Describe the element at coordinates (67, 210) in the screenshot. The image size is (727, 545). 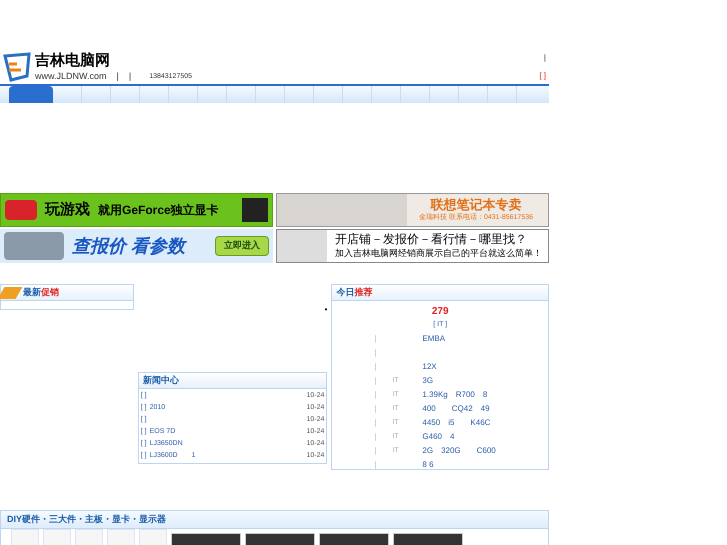
I see `banner-headline: 玩游戏` at that location.